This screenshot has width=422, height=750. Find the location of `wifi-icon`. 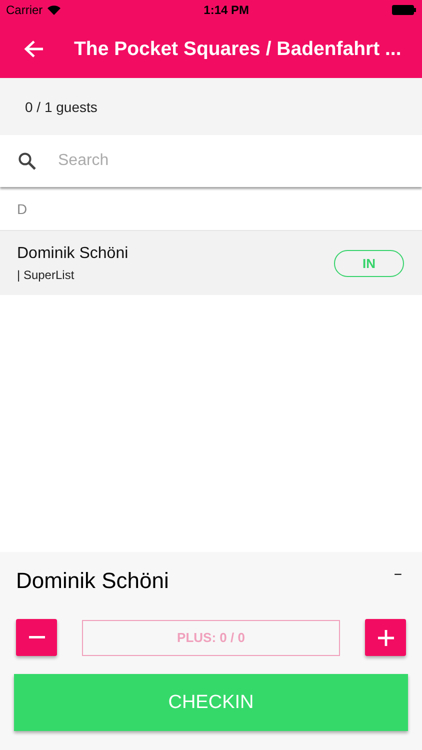

wifi-icon is located at coordinates (53, 10).